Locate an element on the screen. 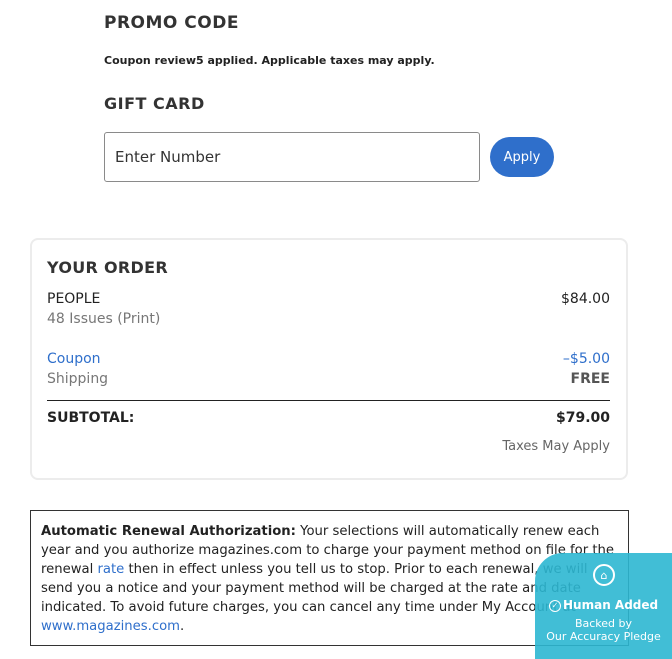  badge-line-2: Our Accuracy Pledge is located at coordinates (603, 636).